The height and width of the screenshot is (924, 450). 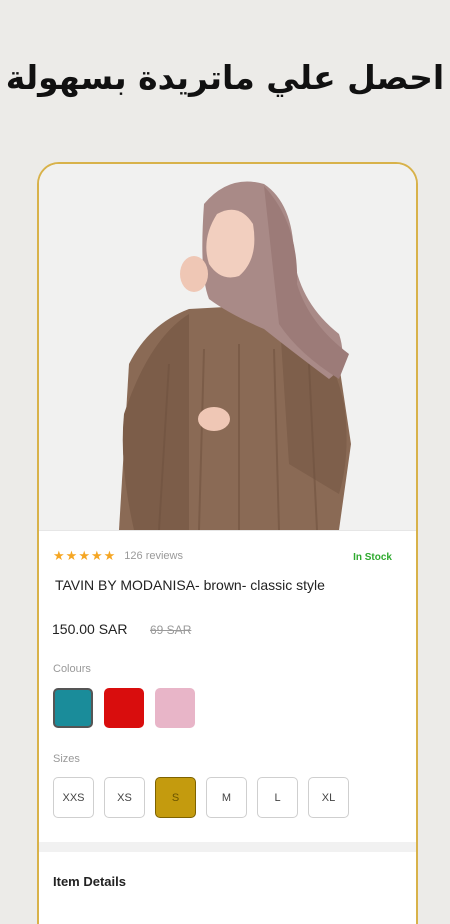 What do you see at coordinates (72, 669) in the screenshot?
I see `colours-label: Colours` at bounding box center [72, 669].